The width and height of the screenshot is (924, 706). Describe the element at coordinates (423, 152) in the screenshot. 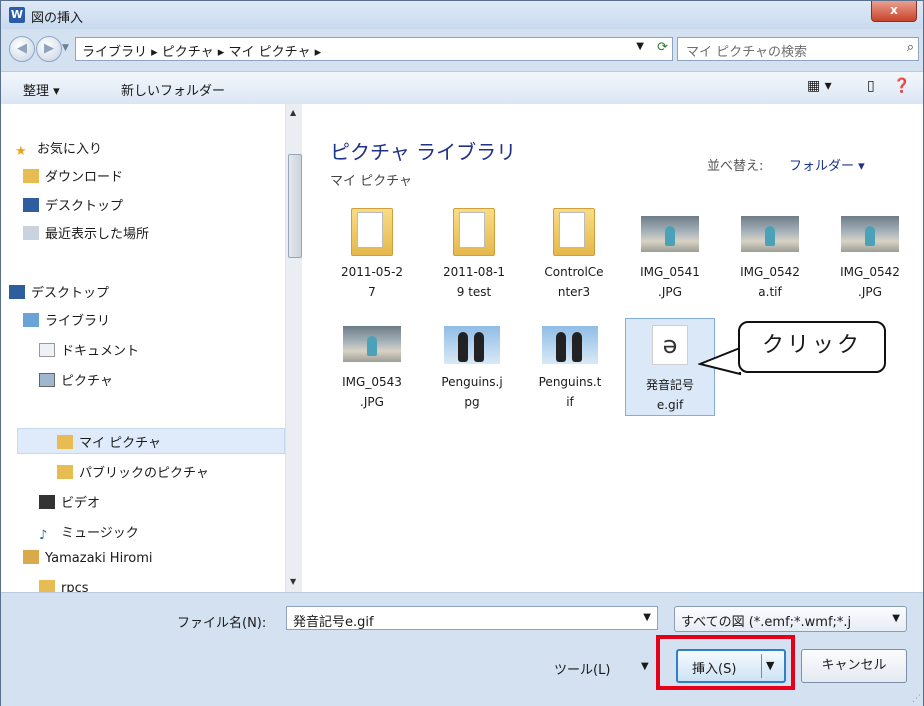

I see `library-title: ピクチャ ライブラリ` at that location.